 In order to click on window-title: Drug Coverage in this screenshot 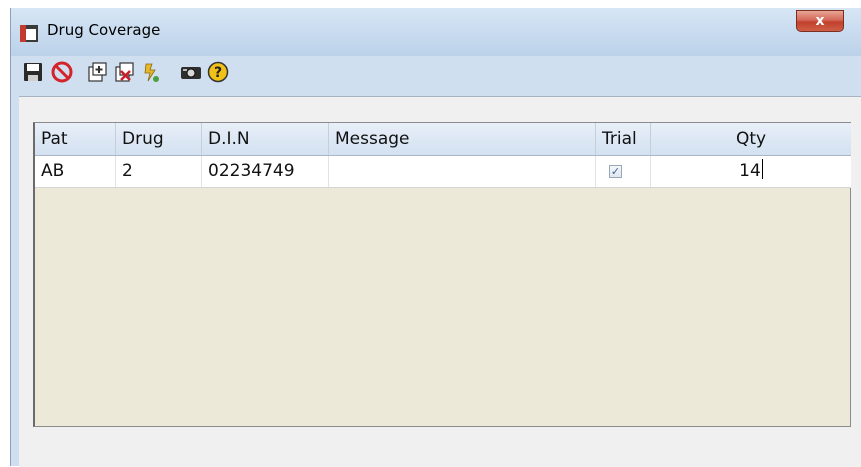, I will do `click(104, 30)`.